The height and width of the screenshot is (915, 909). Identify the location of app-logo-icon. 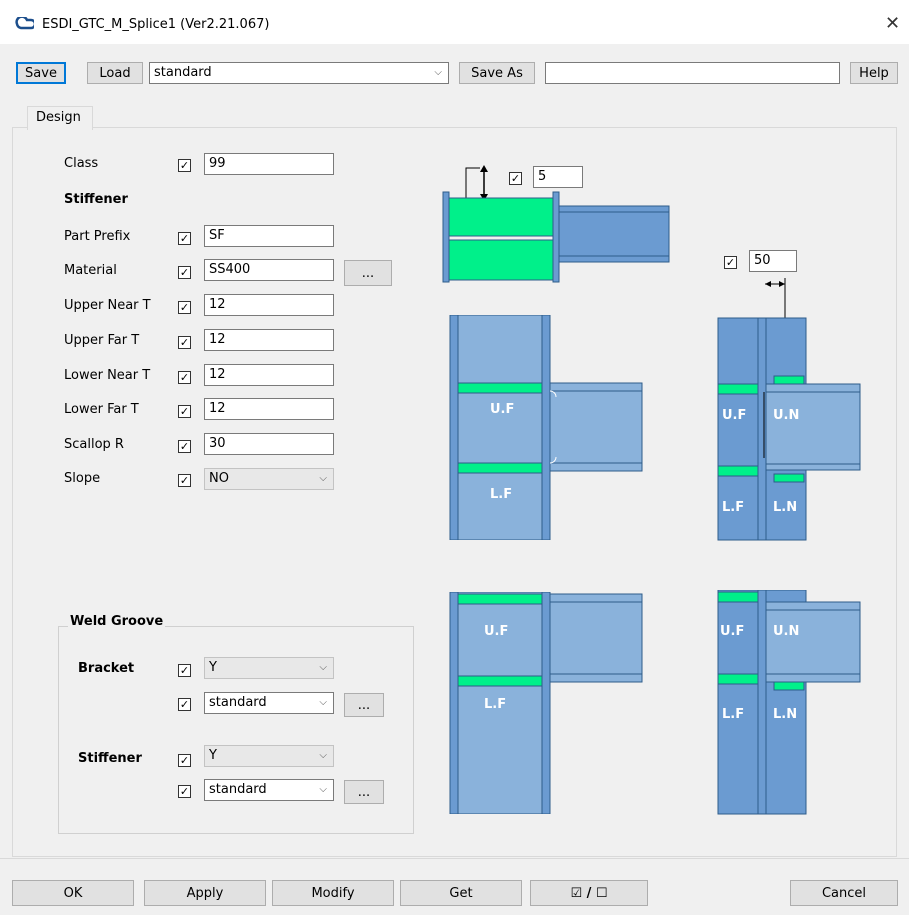
(24, 23).